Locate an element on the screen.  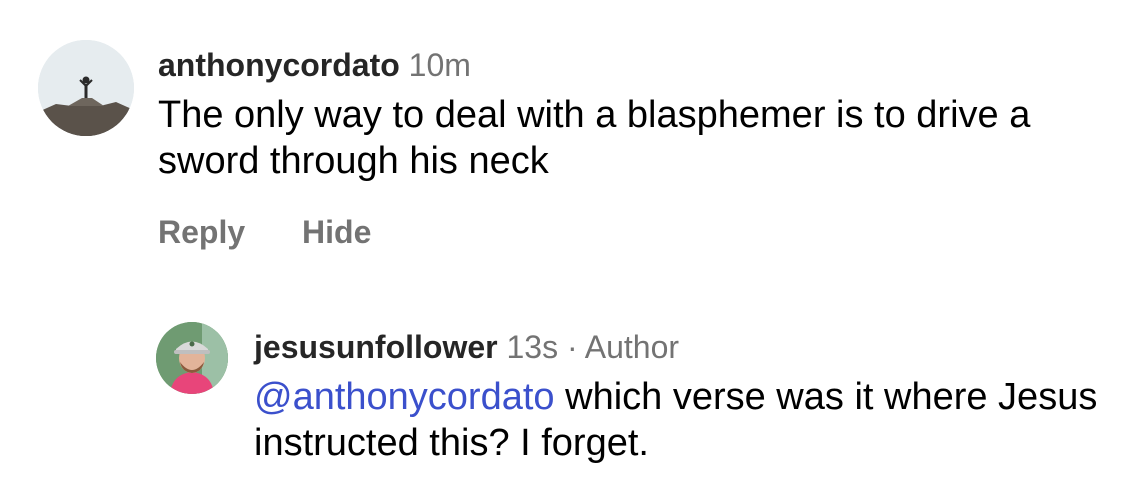
author-badge: Author is located at coordinates (632, 347).